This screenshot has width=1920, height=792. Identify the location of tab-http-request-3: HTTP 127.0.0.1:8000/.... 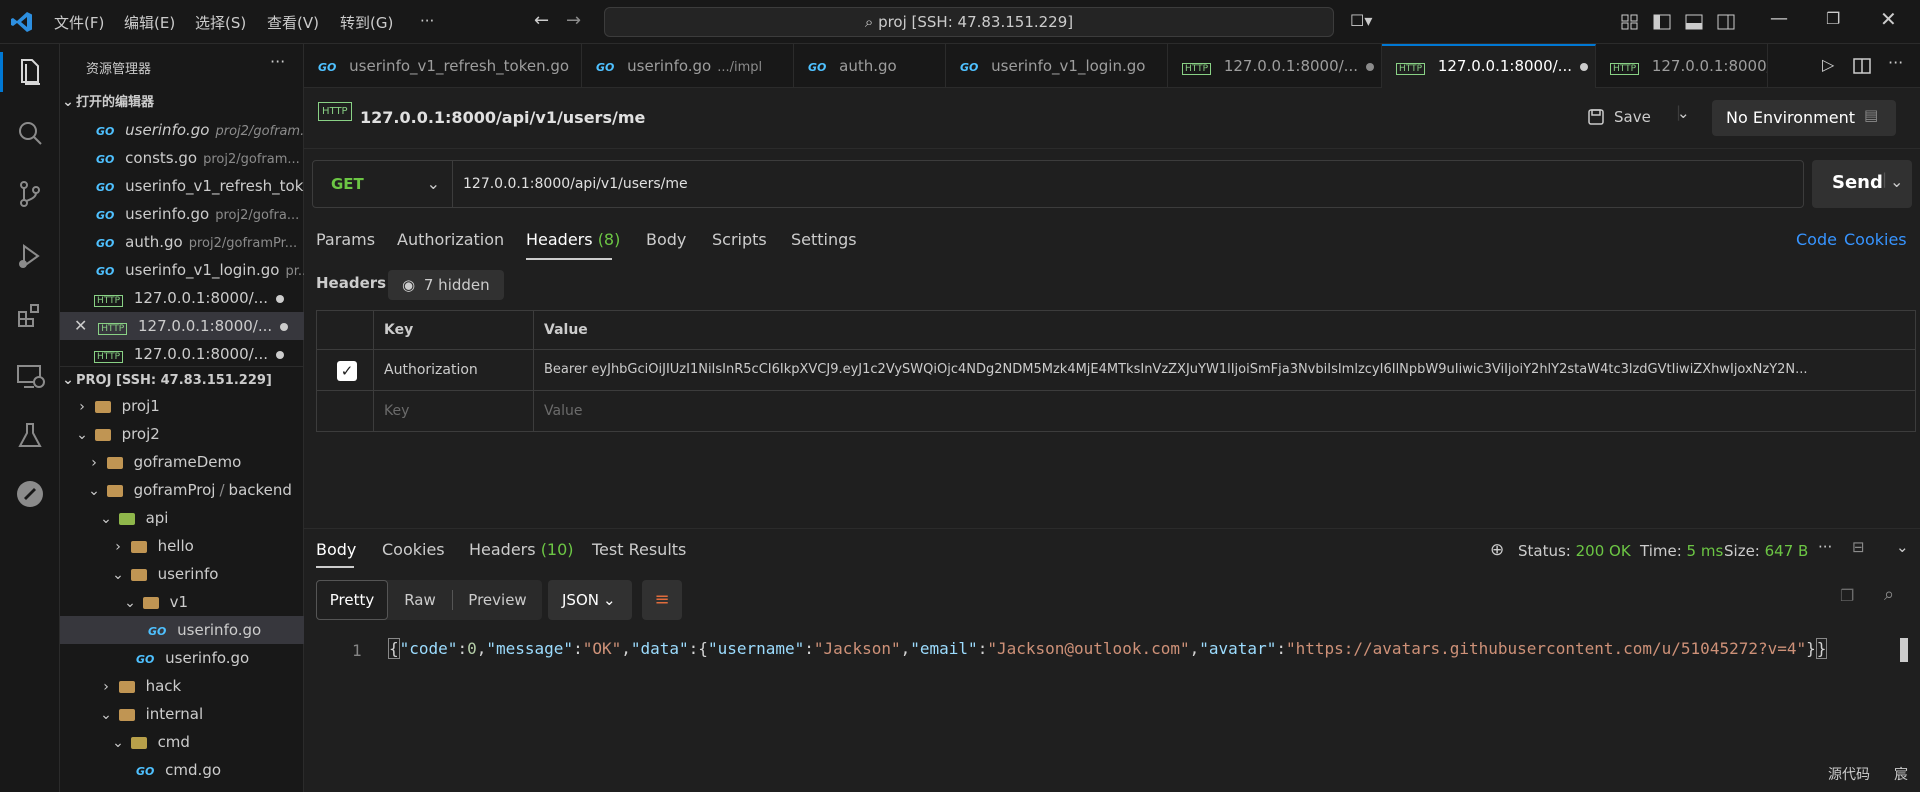
(1682, 66).